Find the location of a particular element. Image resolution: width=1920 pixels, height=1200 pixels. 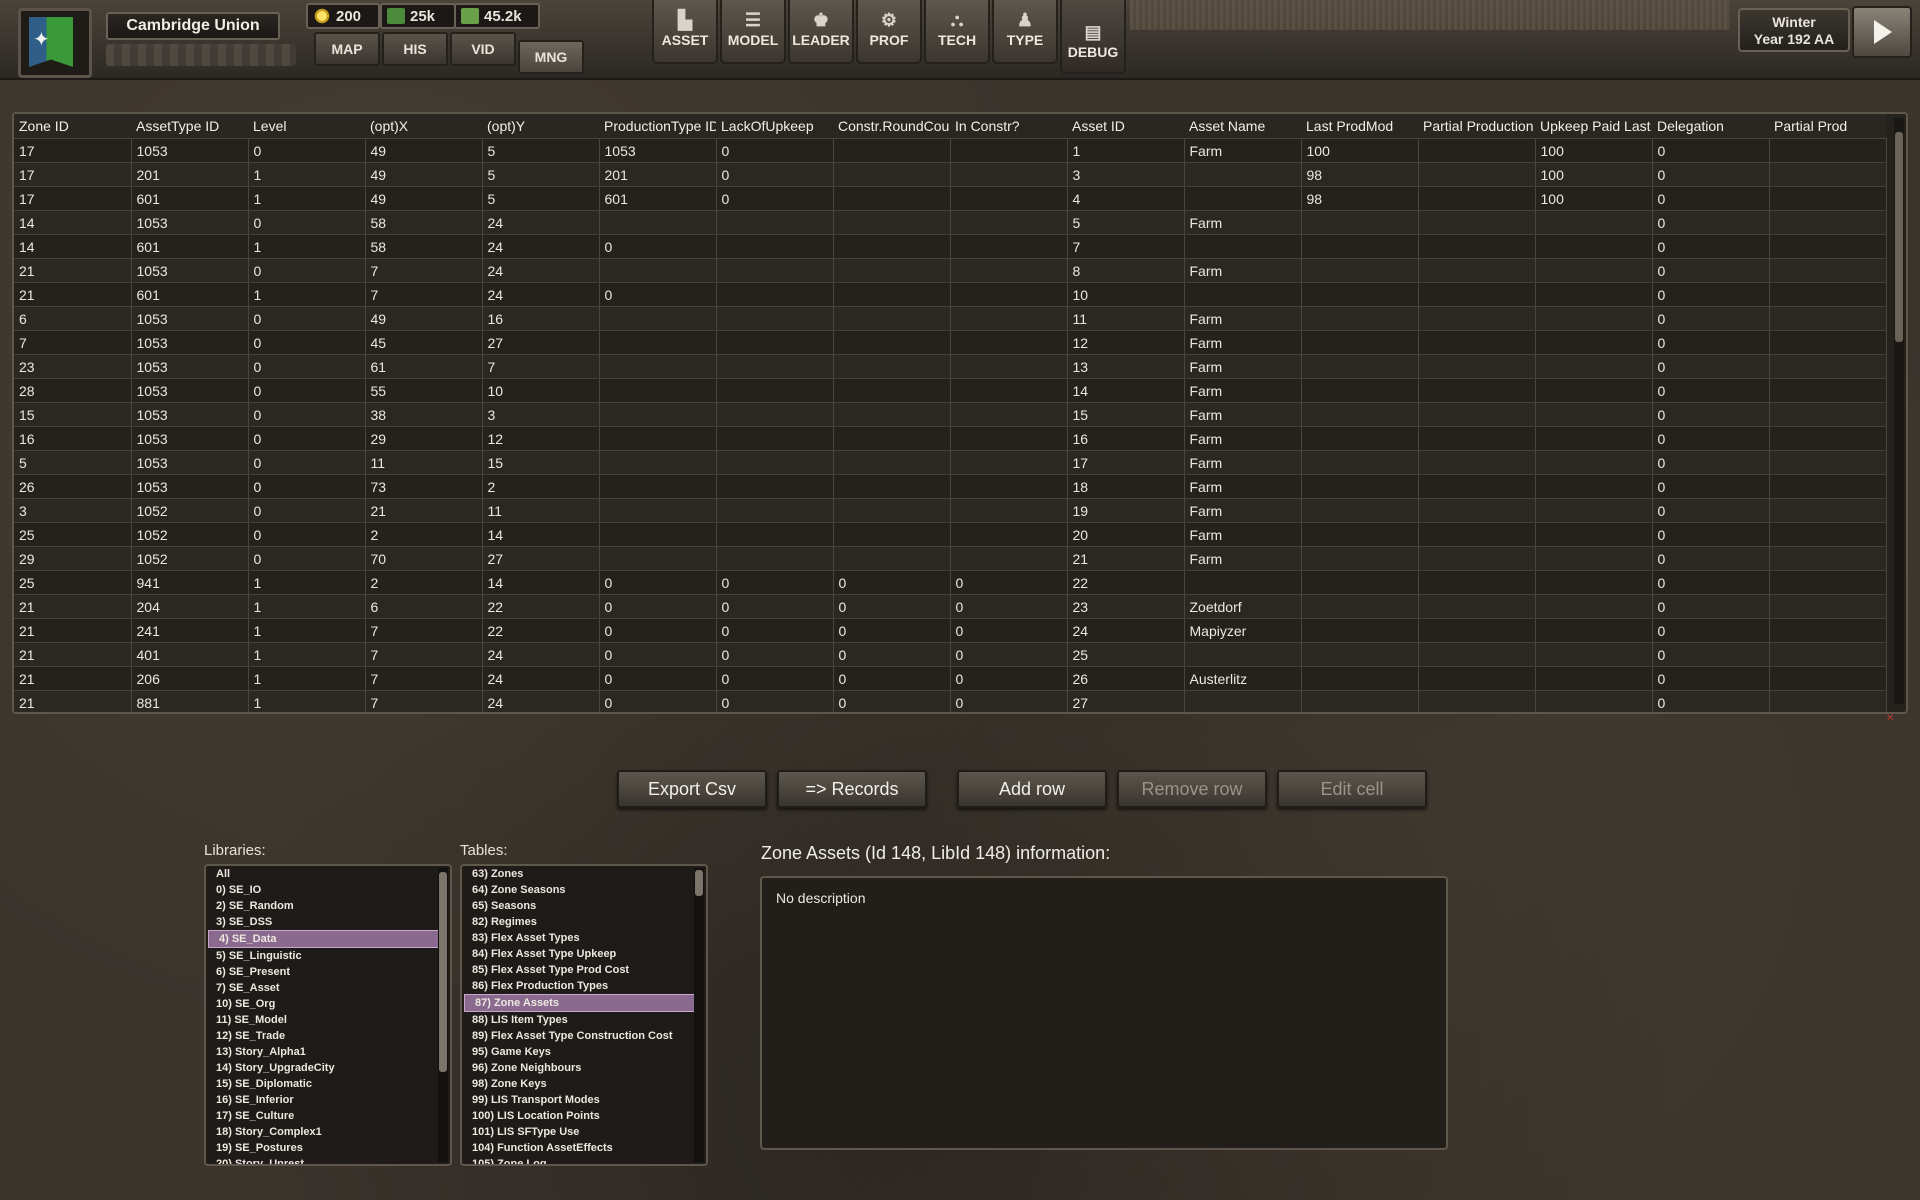

tables-list-item: 82) Regimes is located at coordinates (584, 922).